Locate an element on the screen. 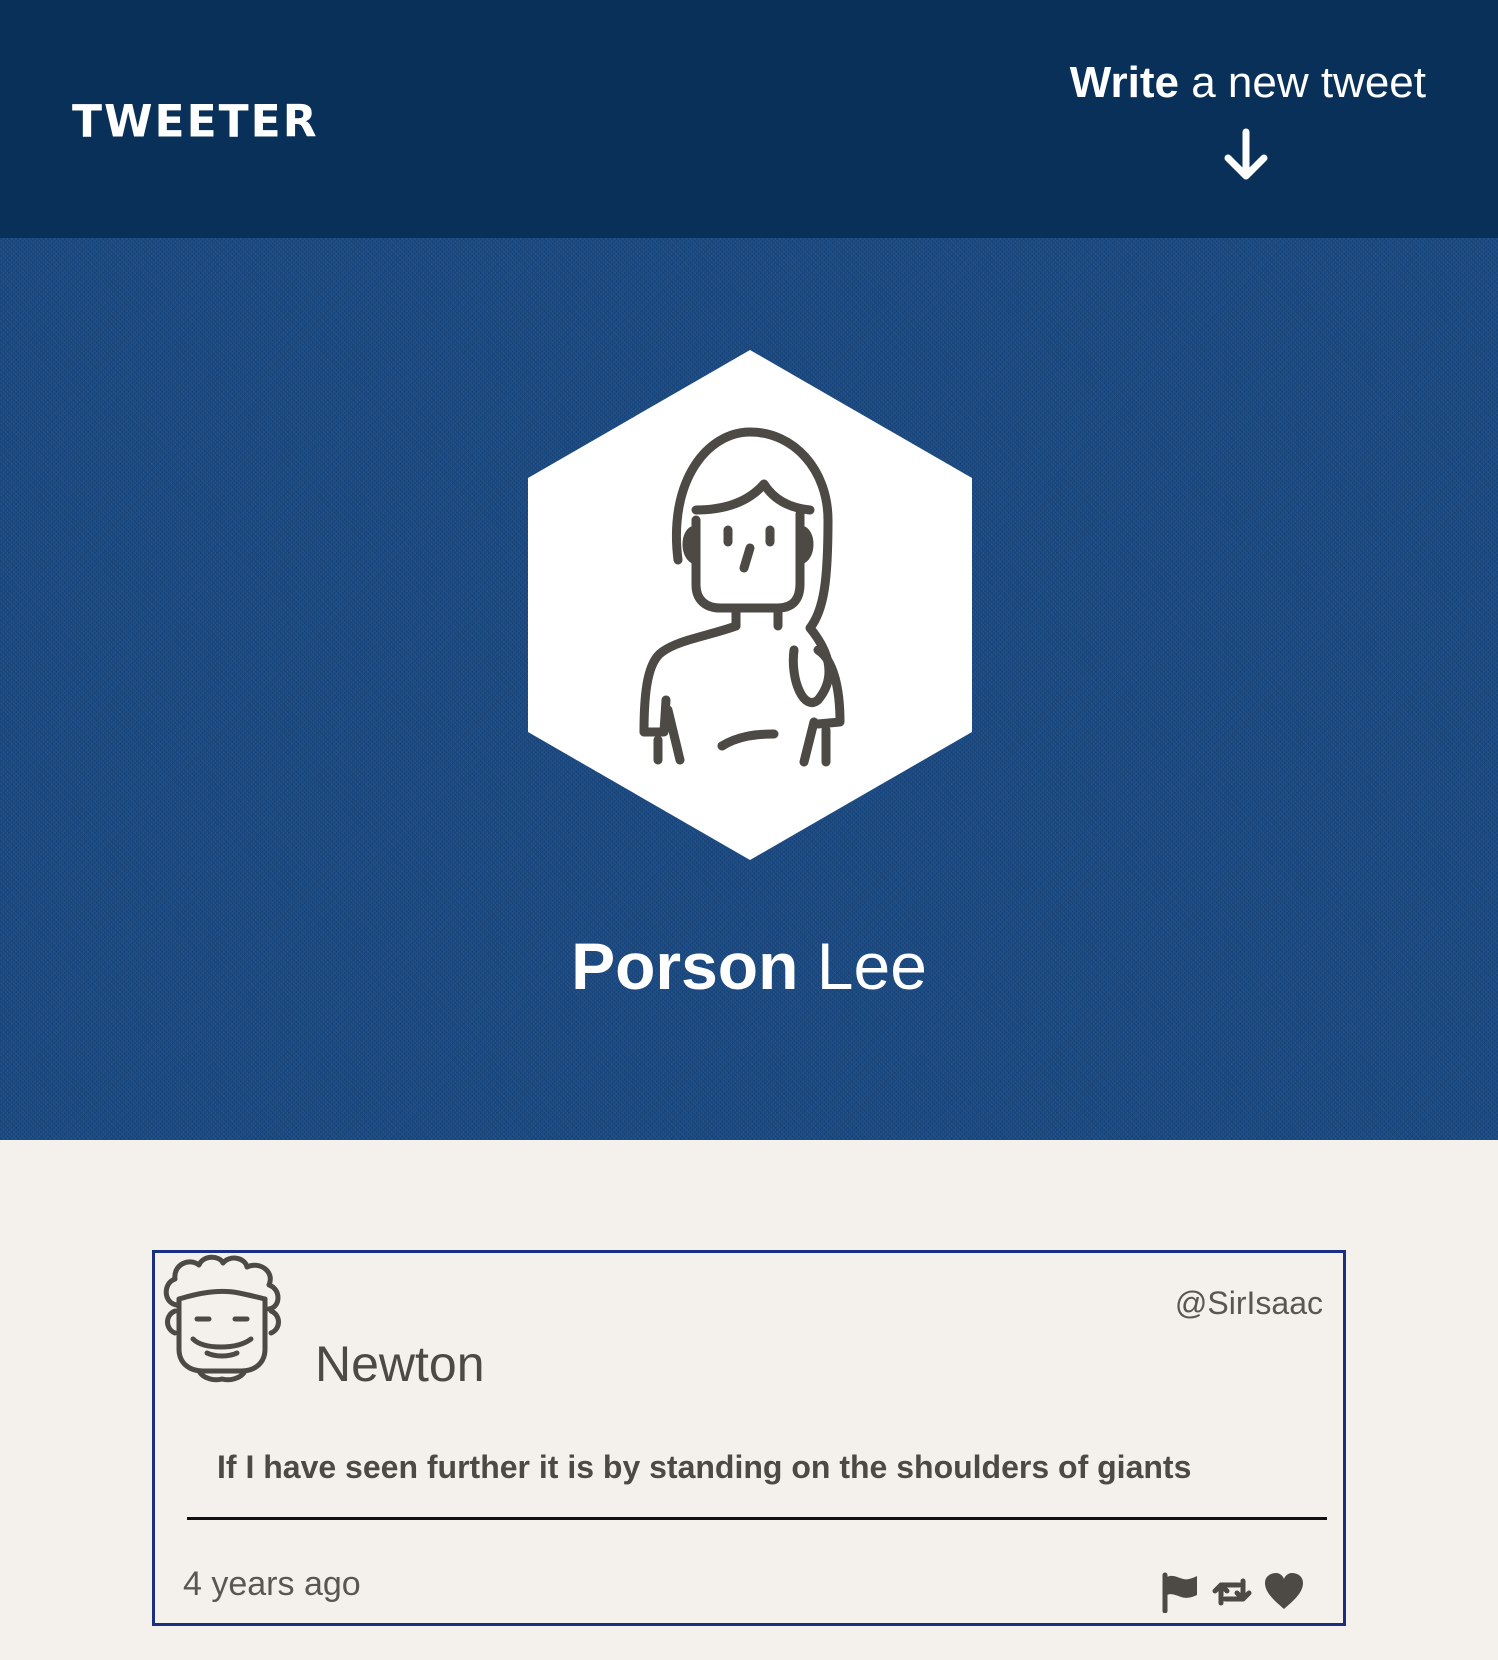  retweet-icon is located at coordinates (1232, 1592).